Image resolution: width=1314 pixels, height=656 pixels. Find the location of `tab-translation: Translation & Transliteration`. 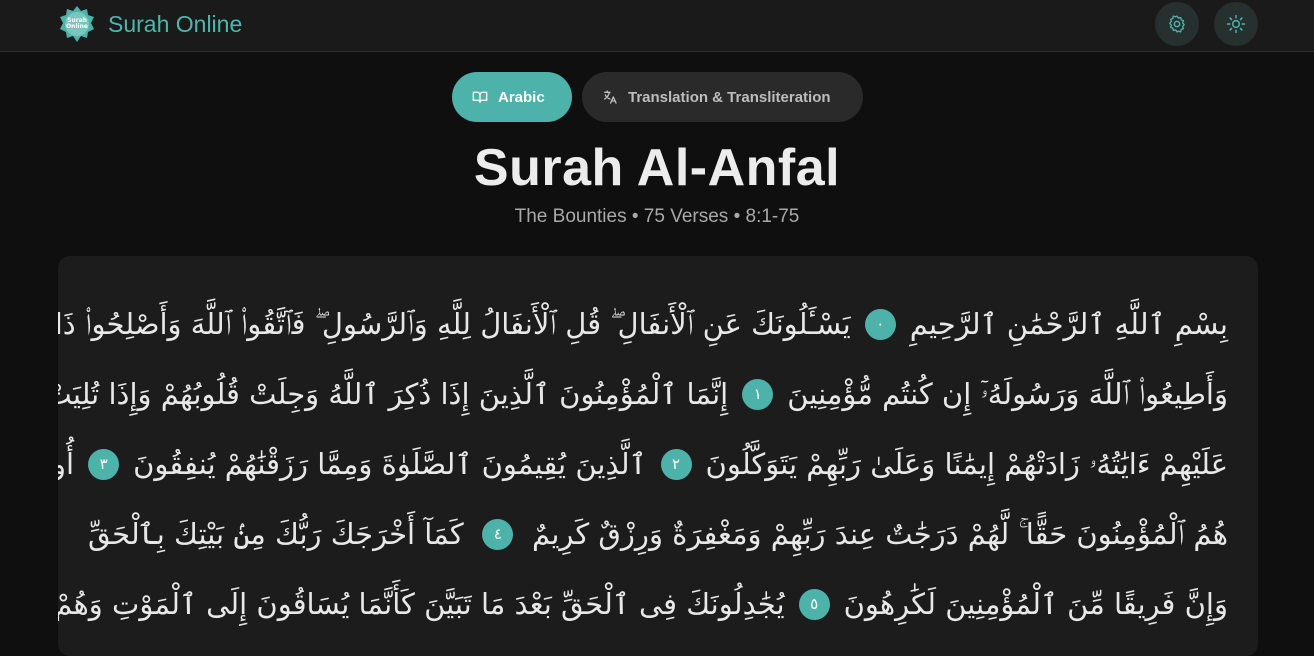

tab-translation: Translation & Transliteration is located at coordinates (722, 97).